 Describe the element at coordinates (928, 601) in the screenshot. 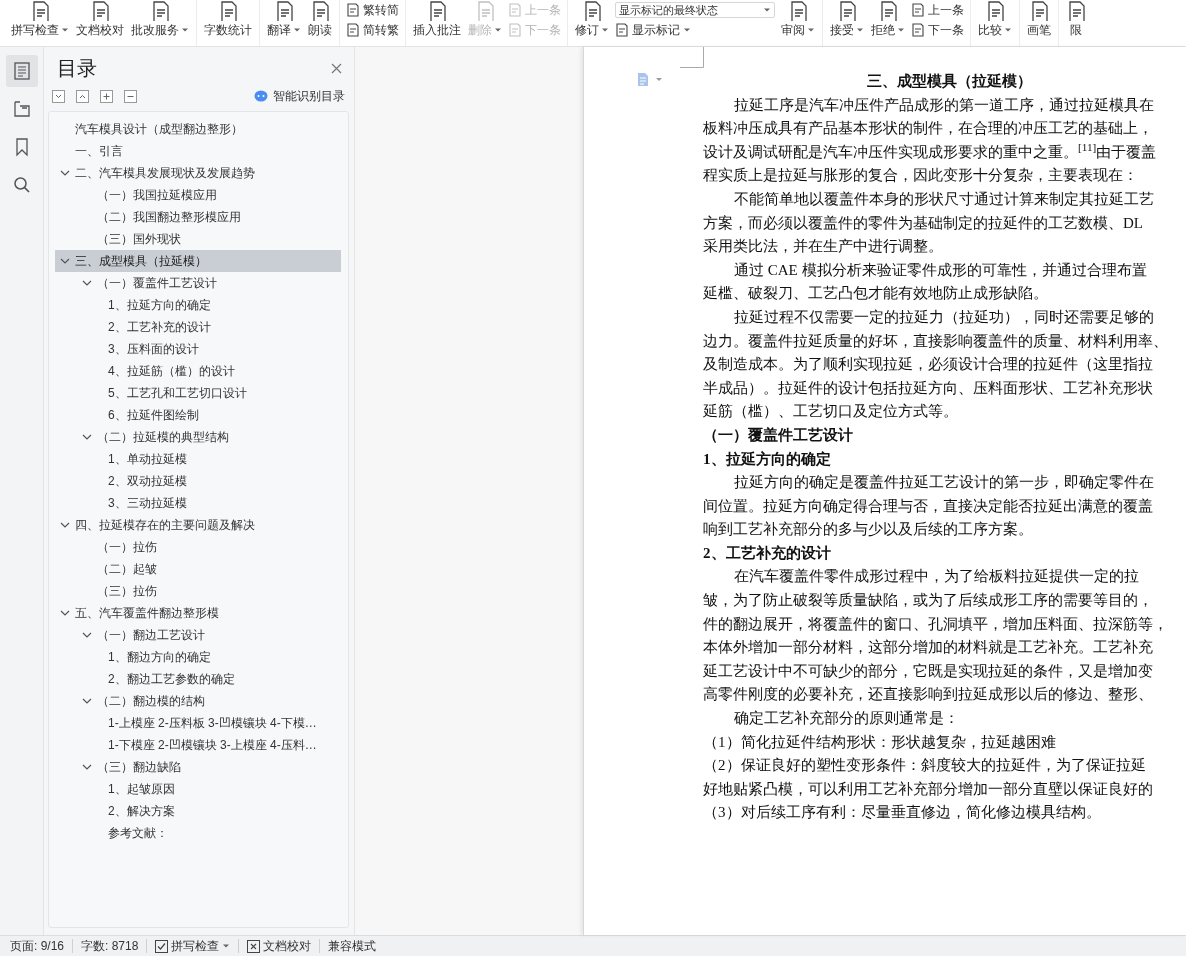

I see `body-text: 皱，为了防止破裂等质量缺陷，或为了后续成形工序的需要等目的，` at that location.